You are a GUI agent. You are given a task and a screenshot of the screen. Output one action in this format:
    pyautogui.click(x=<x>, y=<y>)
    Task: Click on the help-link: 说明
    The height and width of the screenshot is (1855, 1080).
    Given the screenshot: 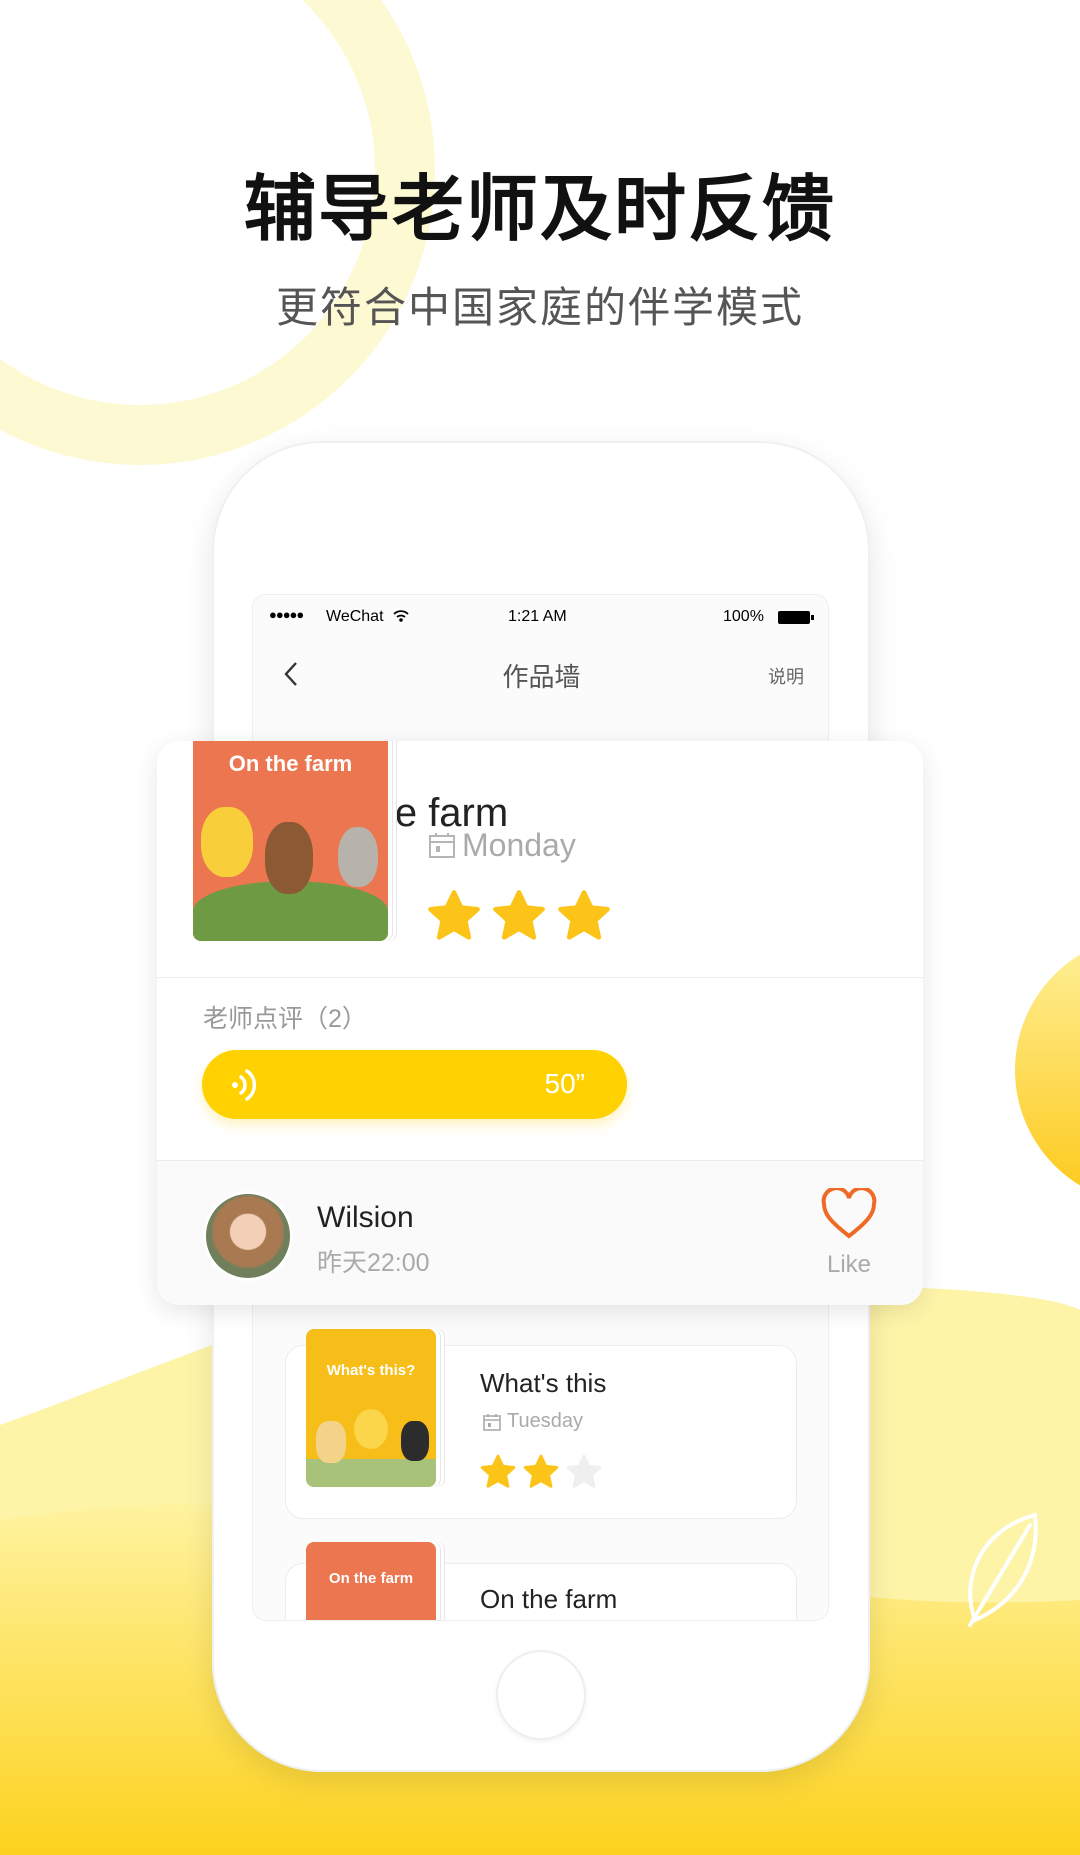 What is the action you would take?
    pyautogui.click(x=786, y=676)
    